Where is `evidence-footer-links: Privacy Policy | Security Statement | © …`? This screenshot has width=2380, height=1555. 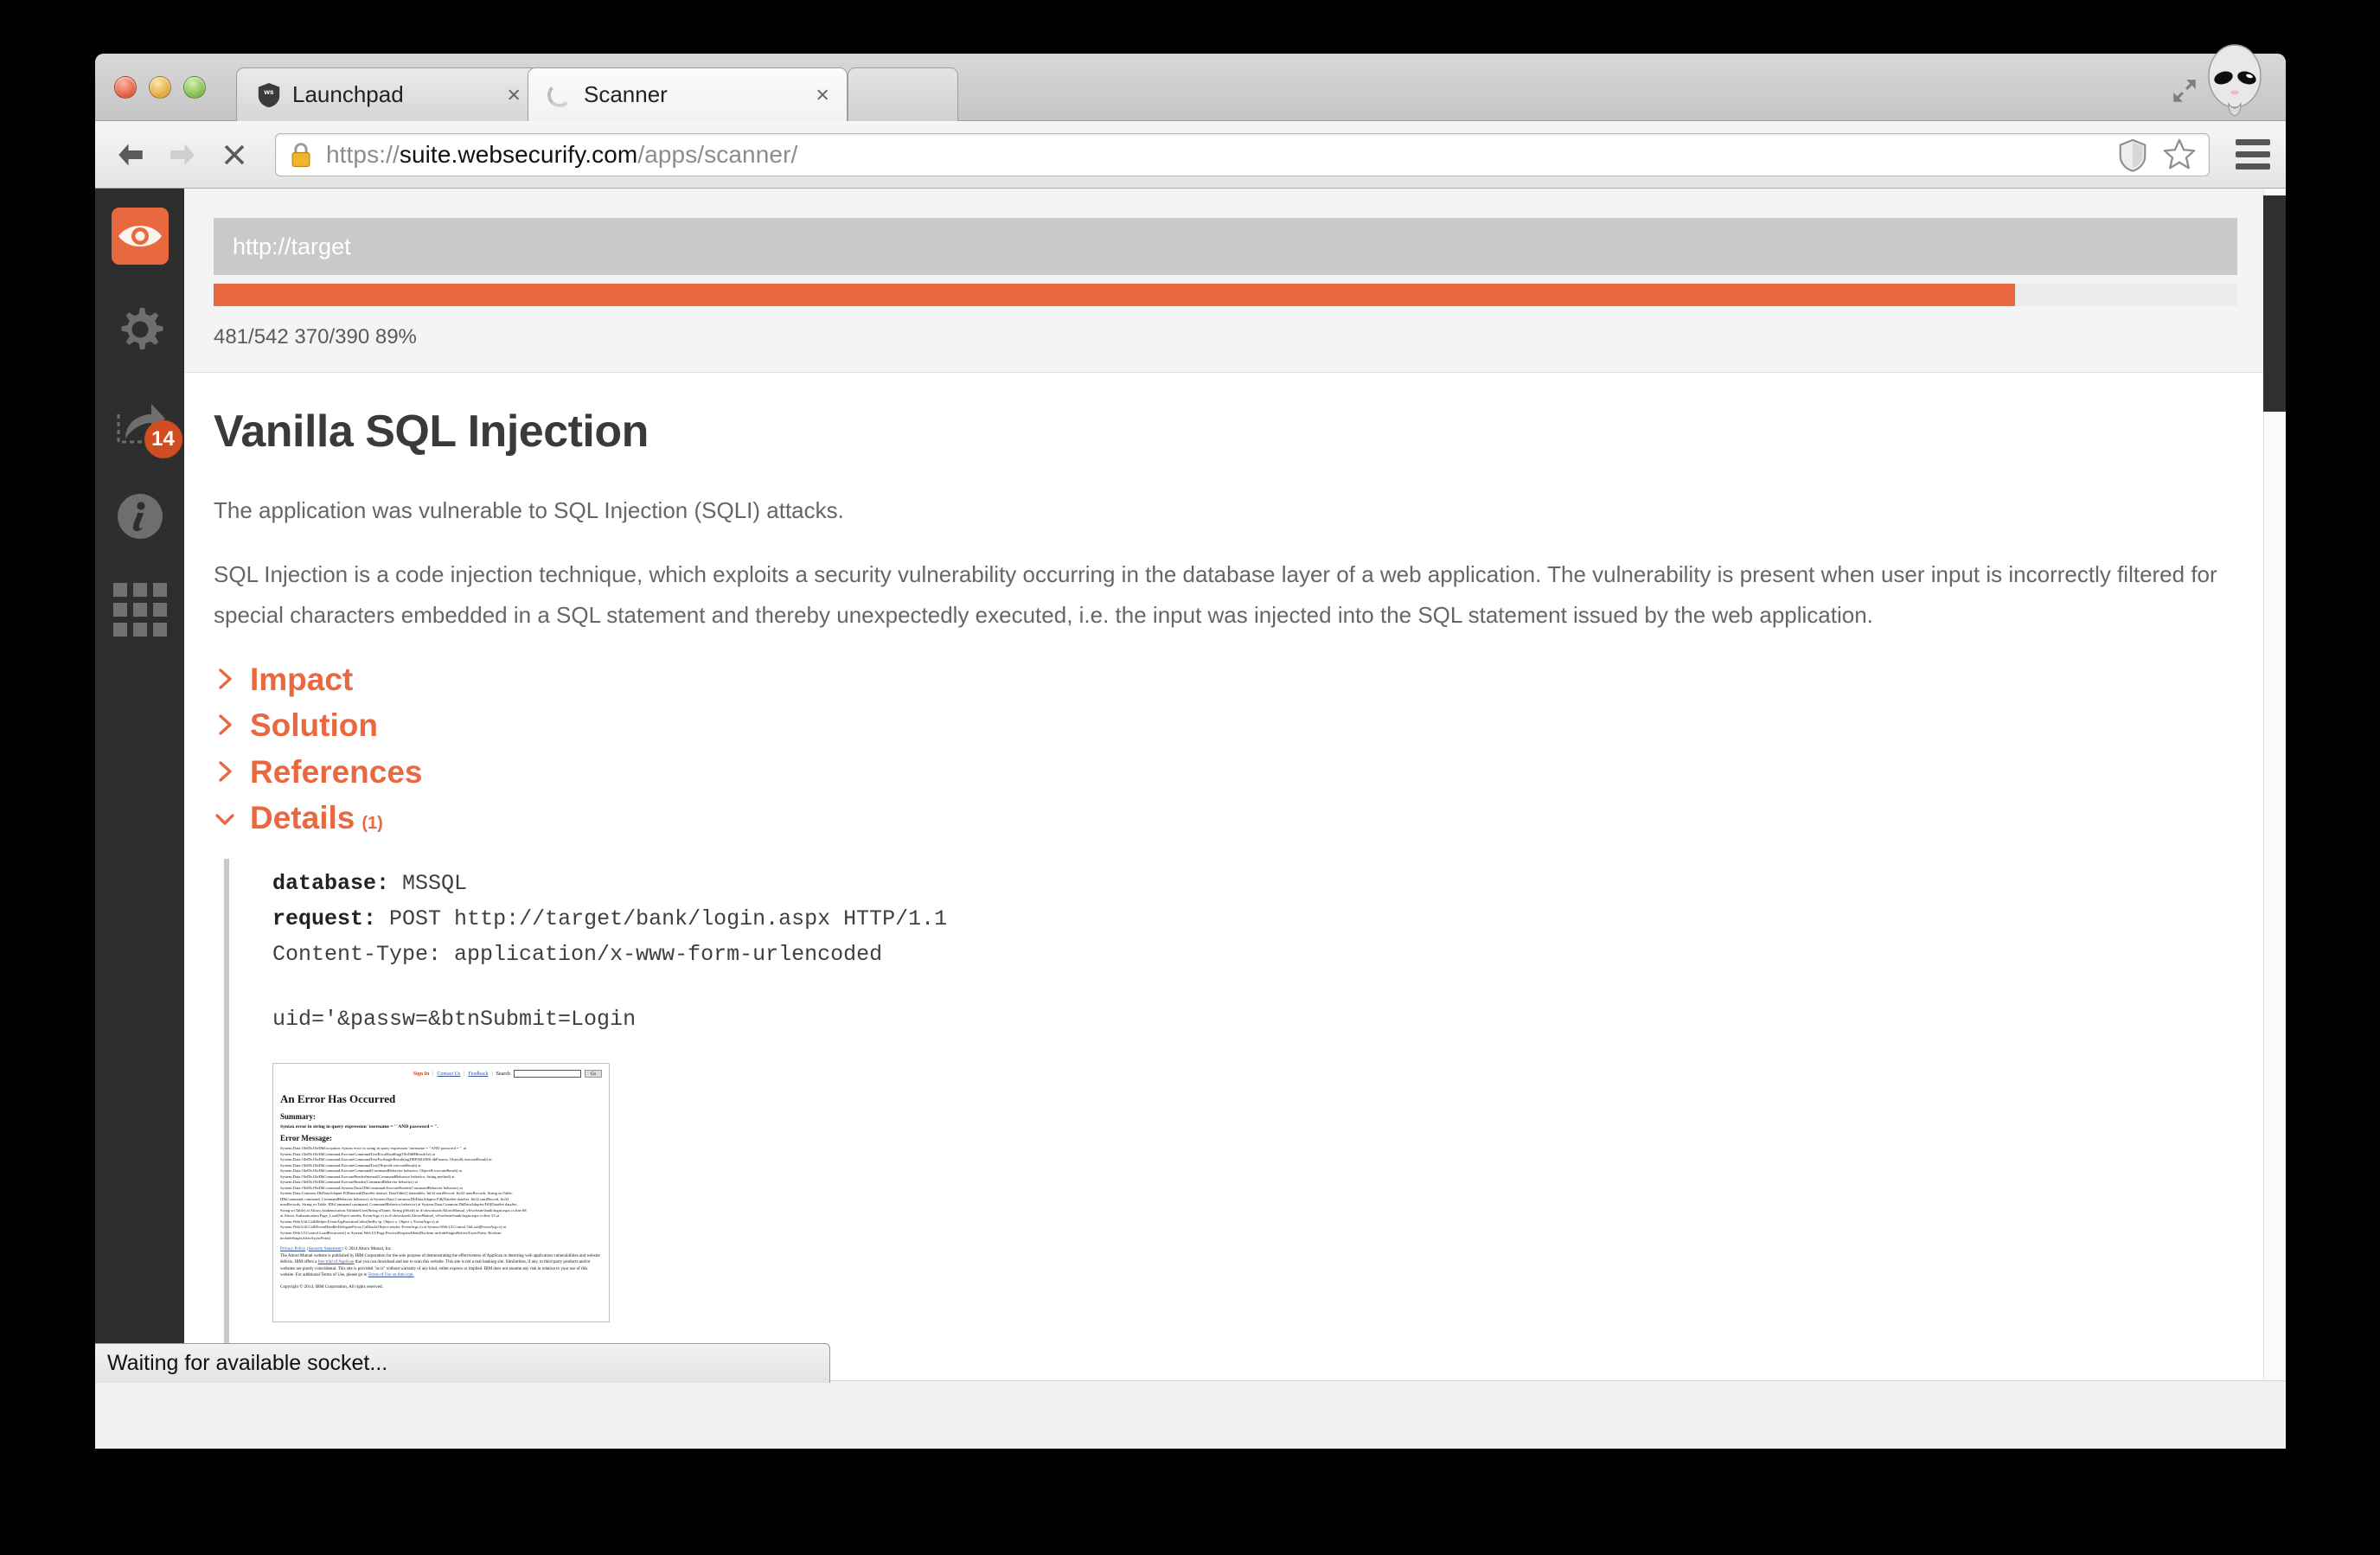
evidence-footer-links: Privacy Policy | Security Statement | © … is located at coordinates (441, 1249).